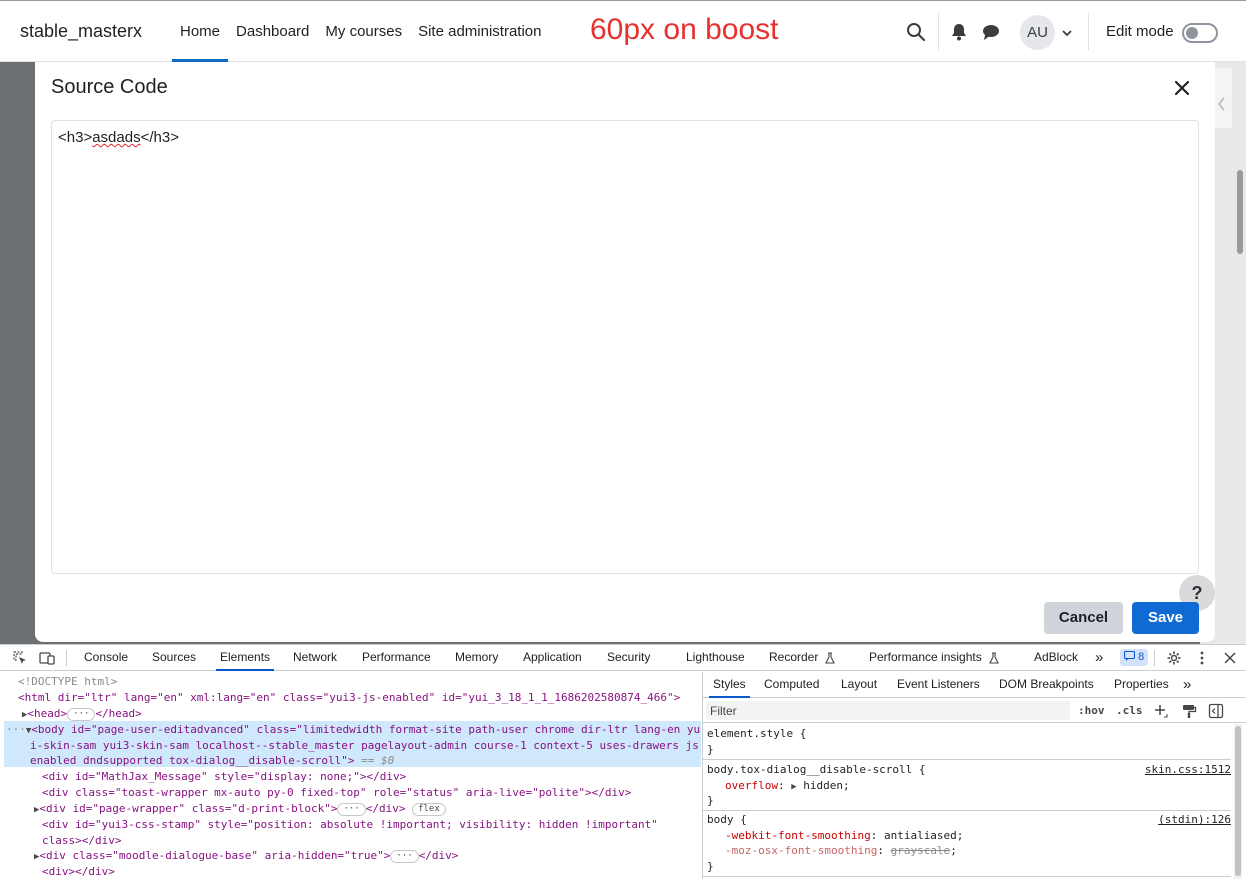 This screenshot has width=1246, height=879. Describe the element at coordinates (1129, 710) in the screenshot. I see `class-toggle: .cls` at that location.